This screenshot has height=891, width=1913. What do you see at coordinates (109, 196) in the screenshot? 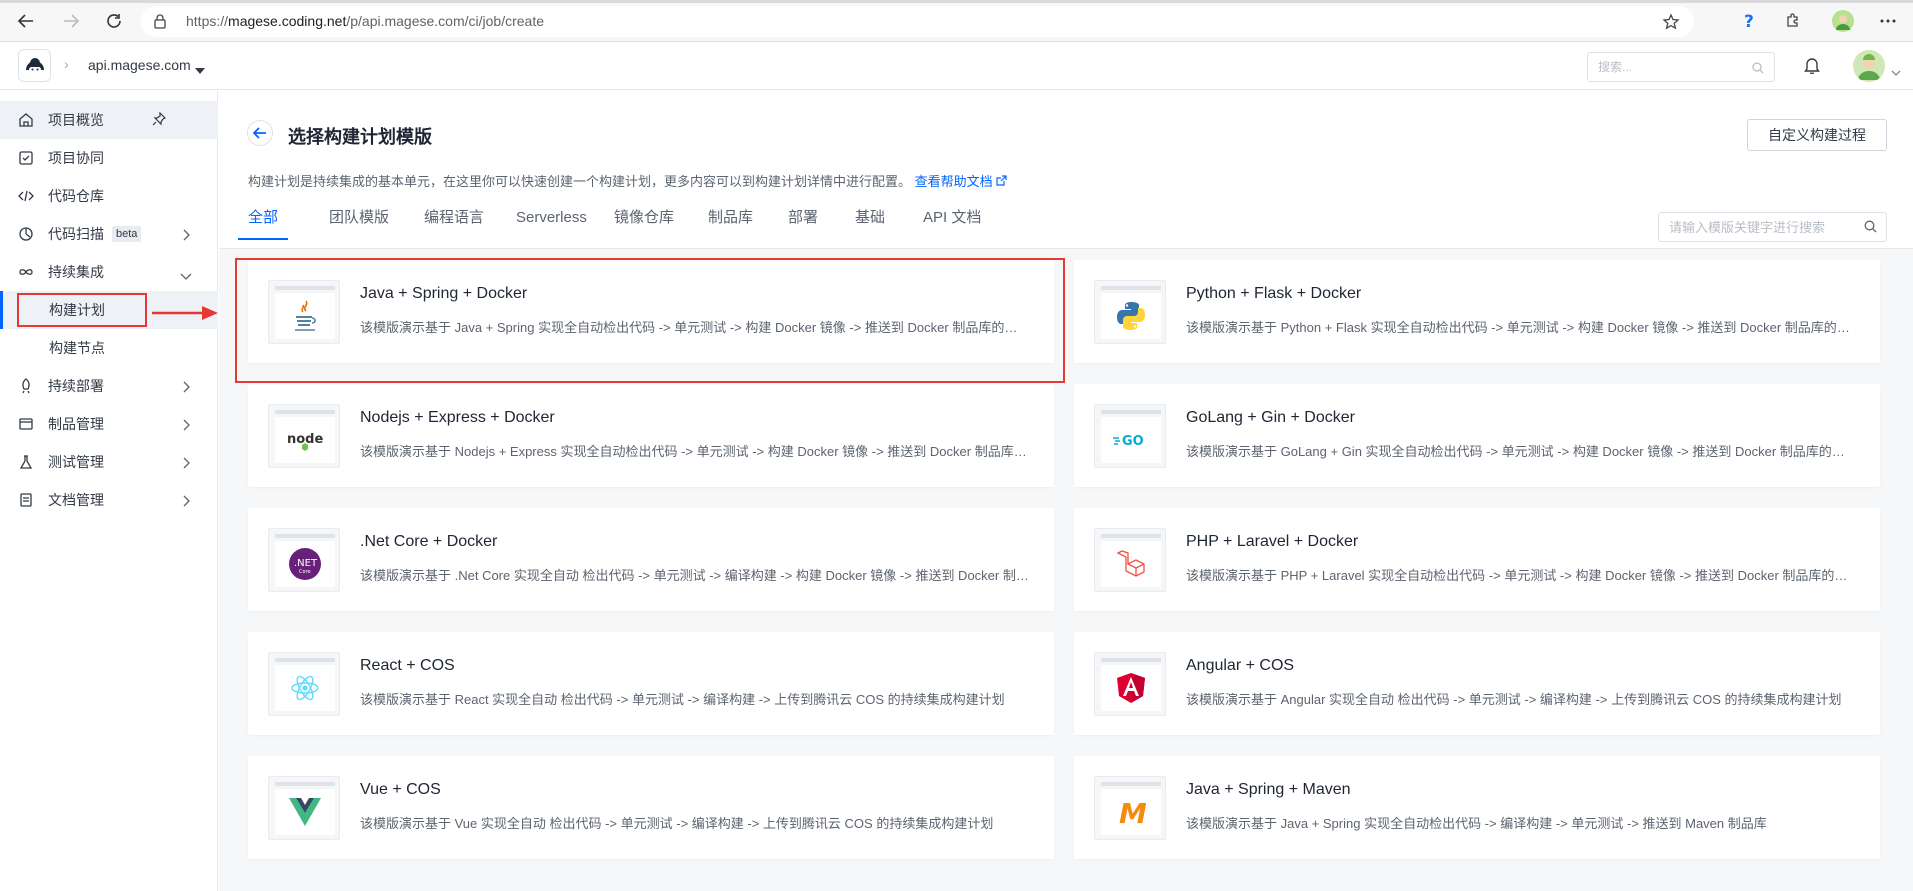
I see `sidebar-item-code-repo: 代码仓库` at bounding box center [109, 196].